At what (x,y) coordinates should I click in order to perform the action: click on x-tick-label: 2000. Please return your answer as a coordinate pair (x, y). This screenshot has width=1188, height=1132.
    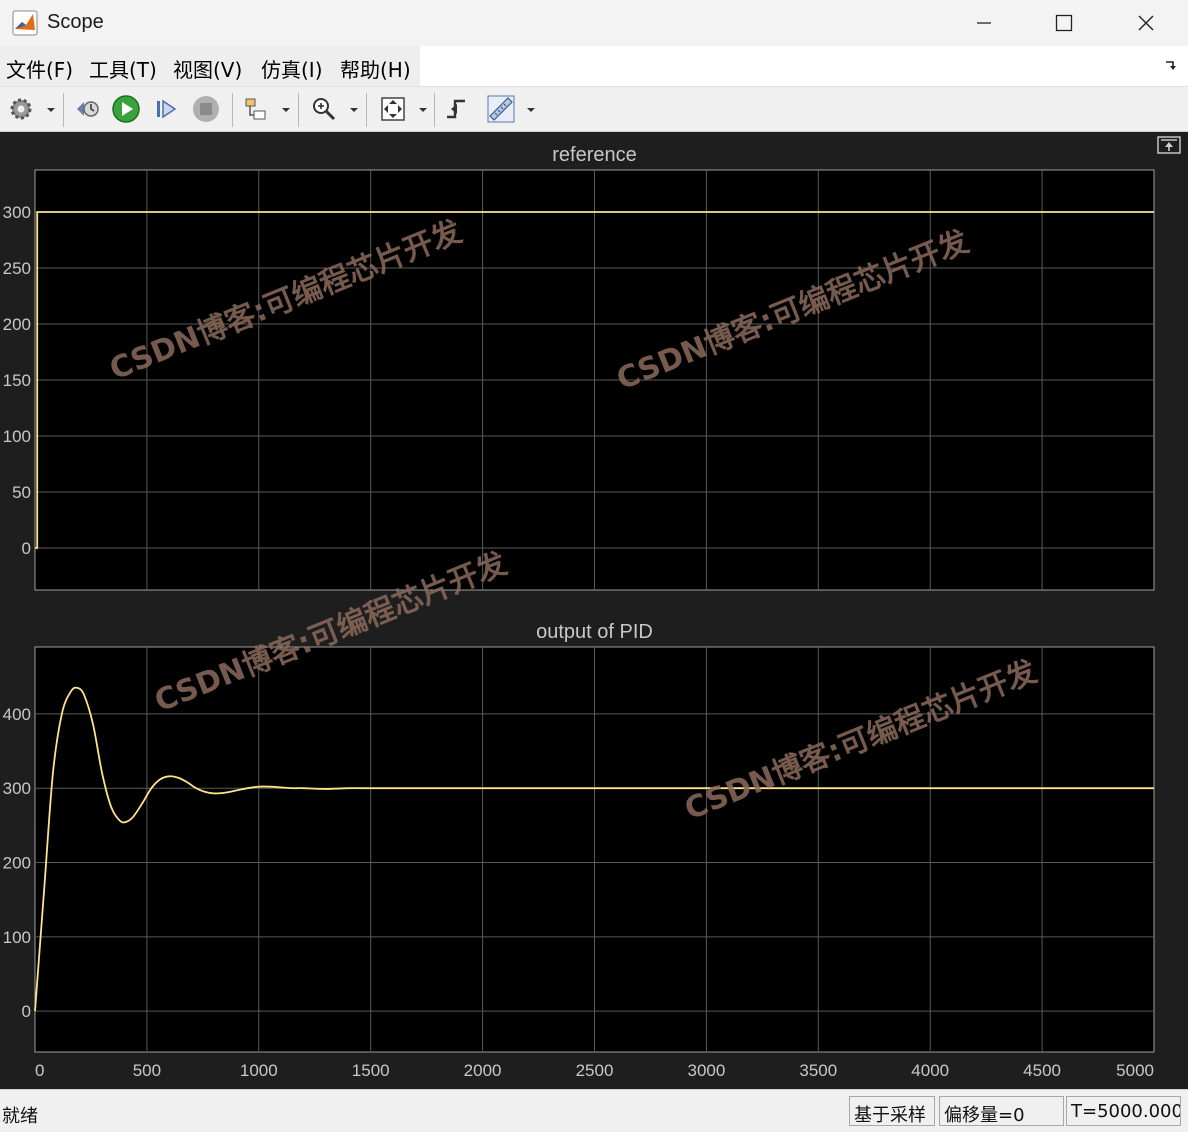
    Looking at the image, I should click on (483, 1070).